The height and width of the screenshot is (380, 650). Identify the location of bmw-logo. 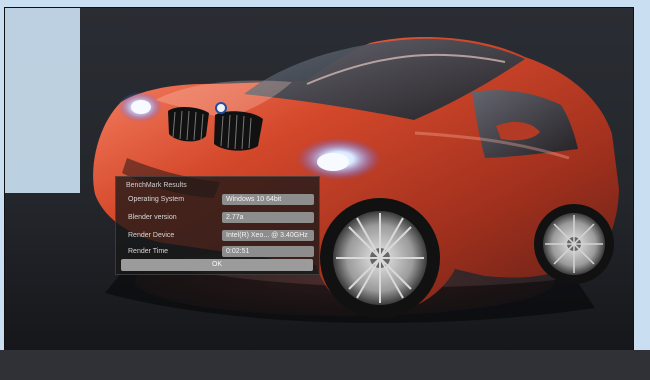
(221, 108).